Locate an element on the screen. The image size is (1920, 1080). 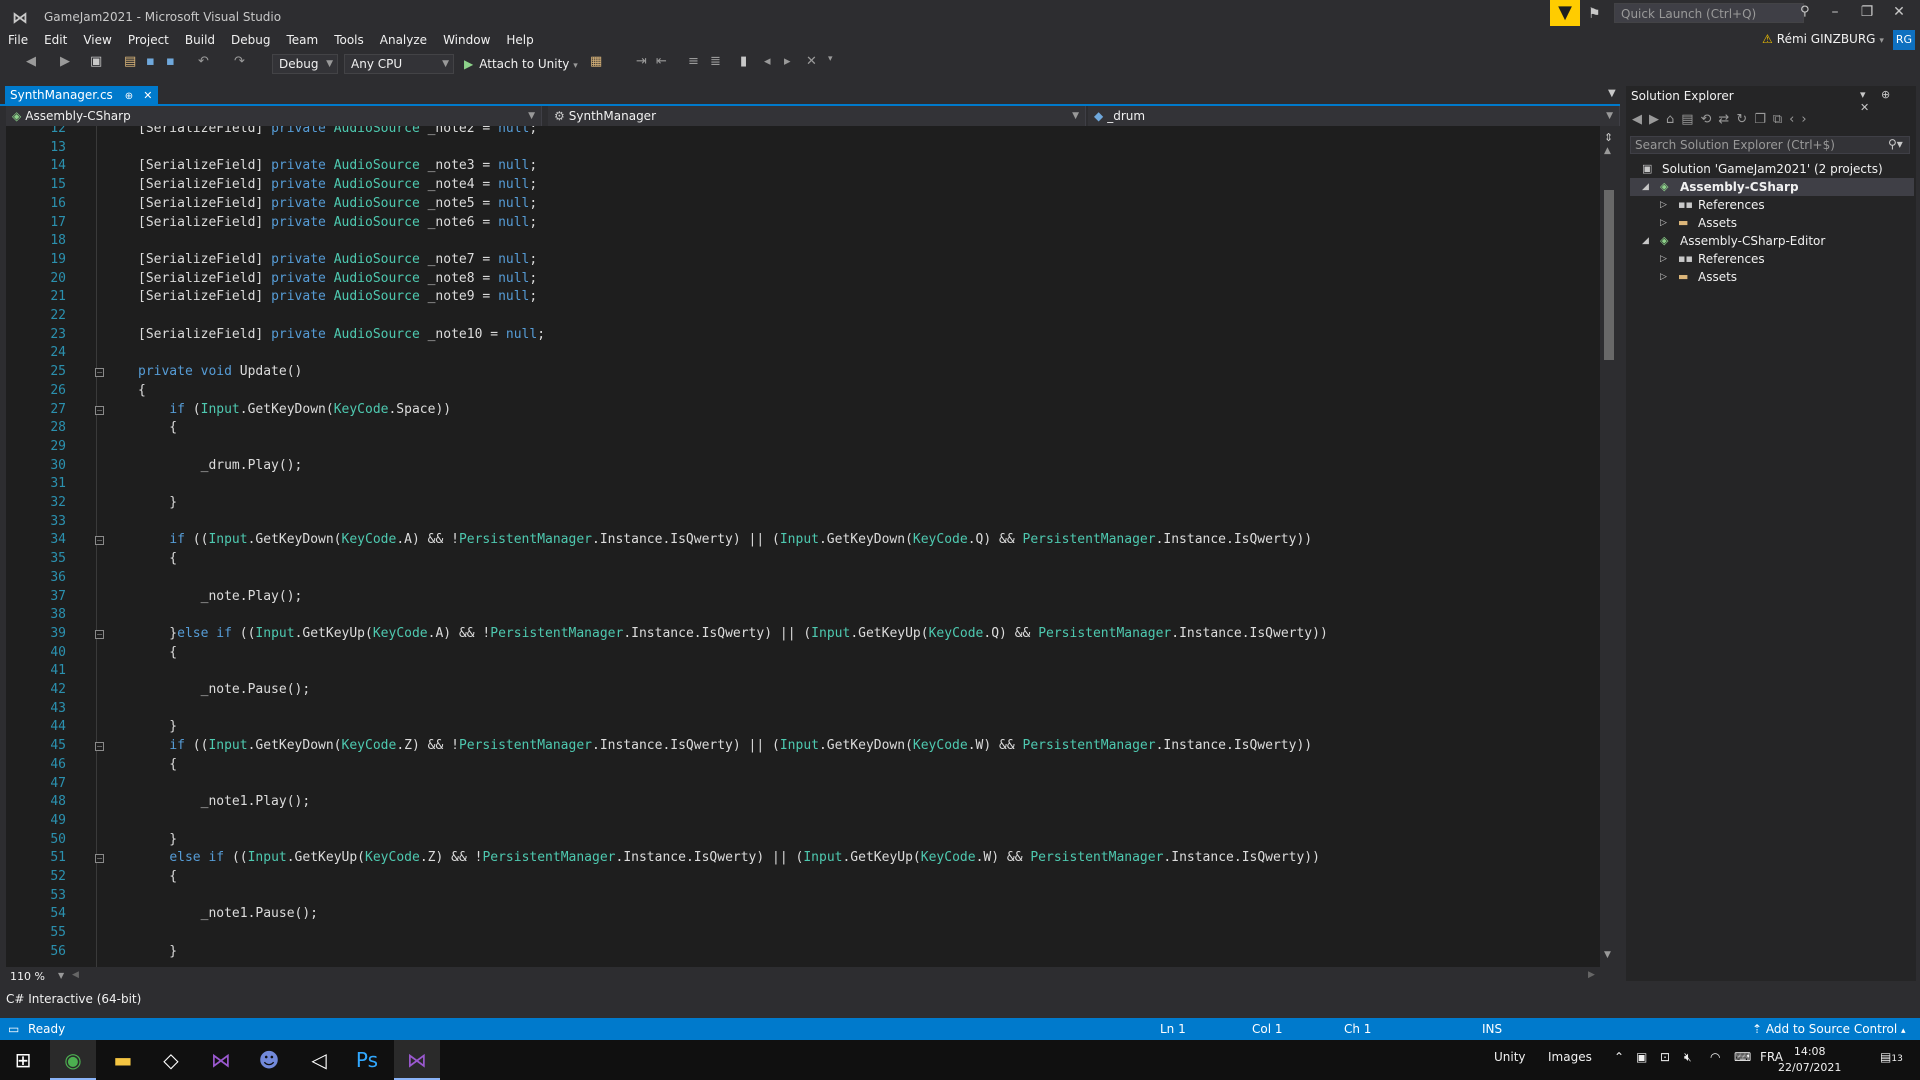
clock: 14:08 22/07/2021 is located at coordinates (1809, 1060).